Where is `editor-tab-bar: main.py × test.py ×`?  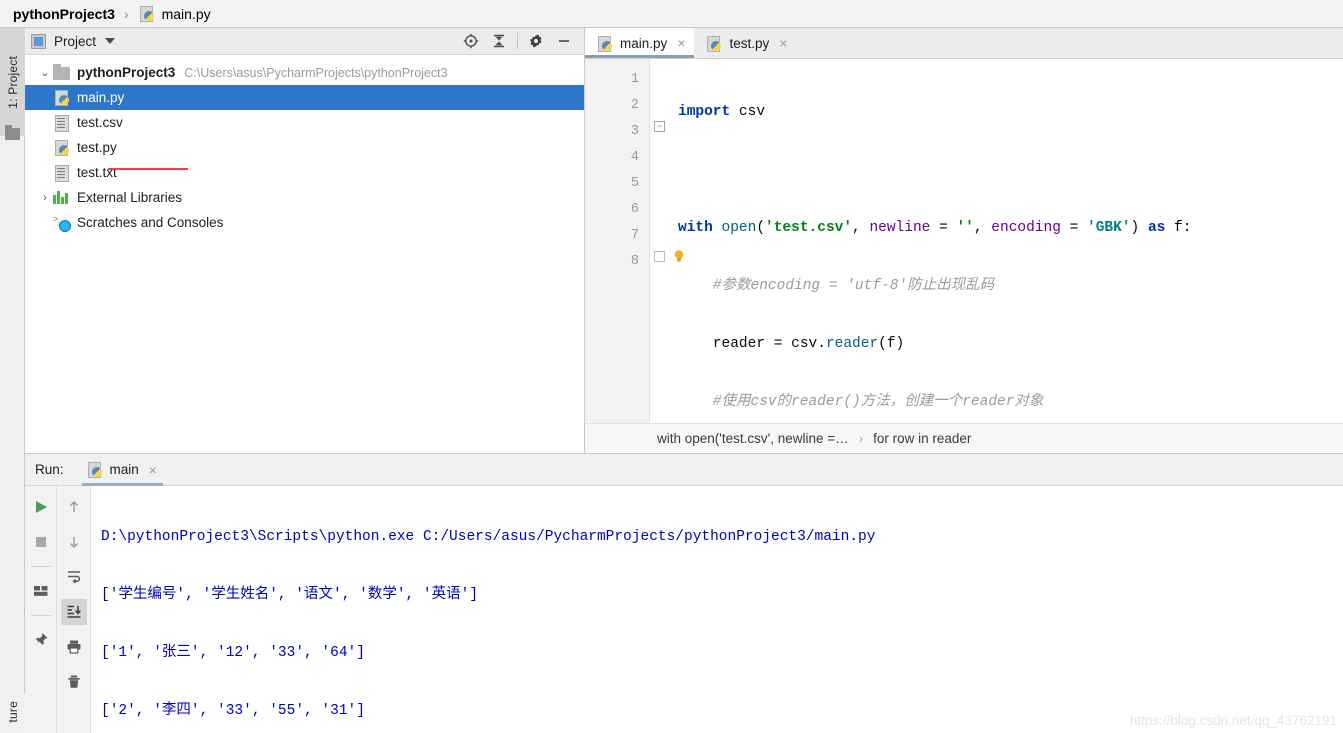
editor-tab-bar: main.py × test.py × is located at coordinates (964, 43).